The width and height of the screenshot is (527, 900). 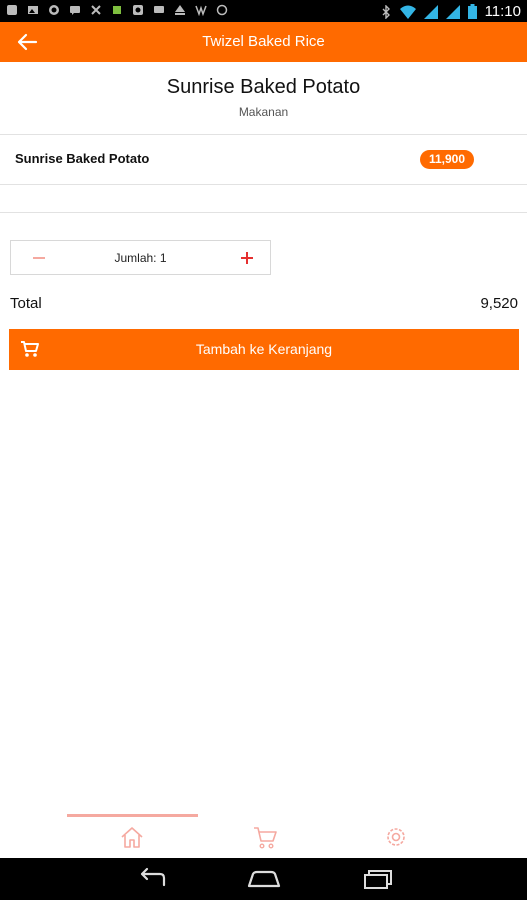 I want to click on total-label: Total, so click(x=26, y=303).